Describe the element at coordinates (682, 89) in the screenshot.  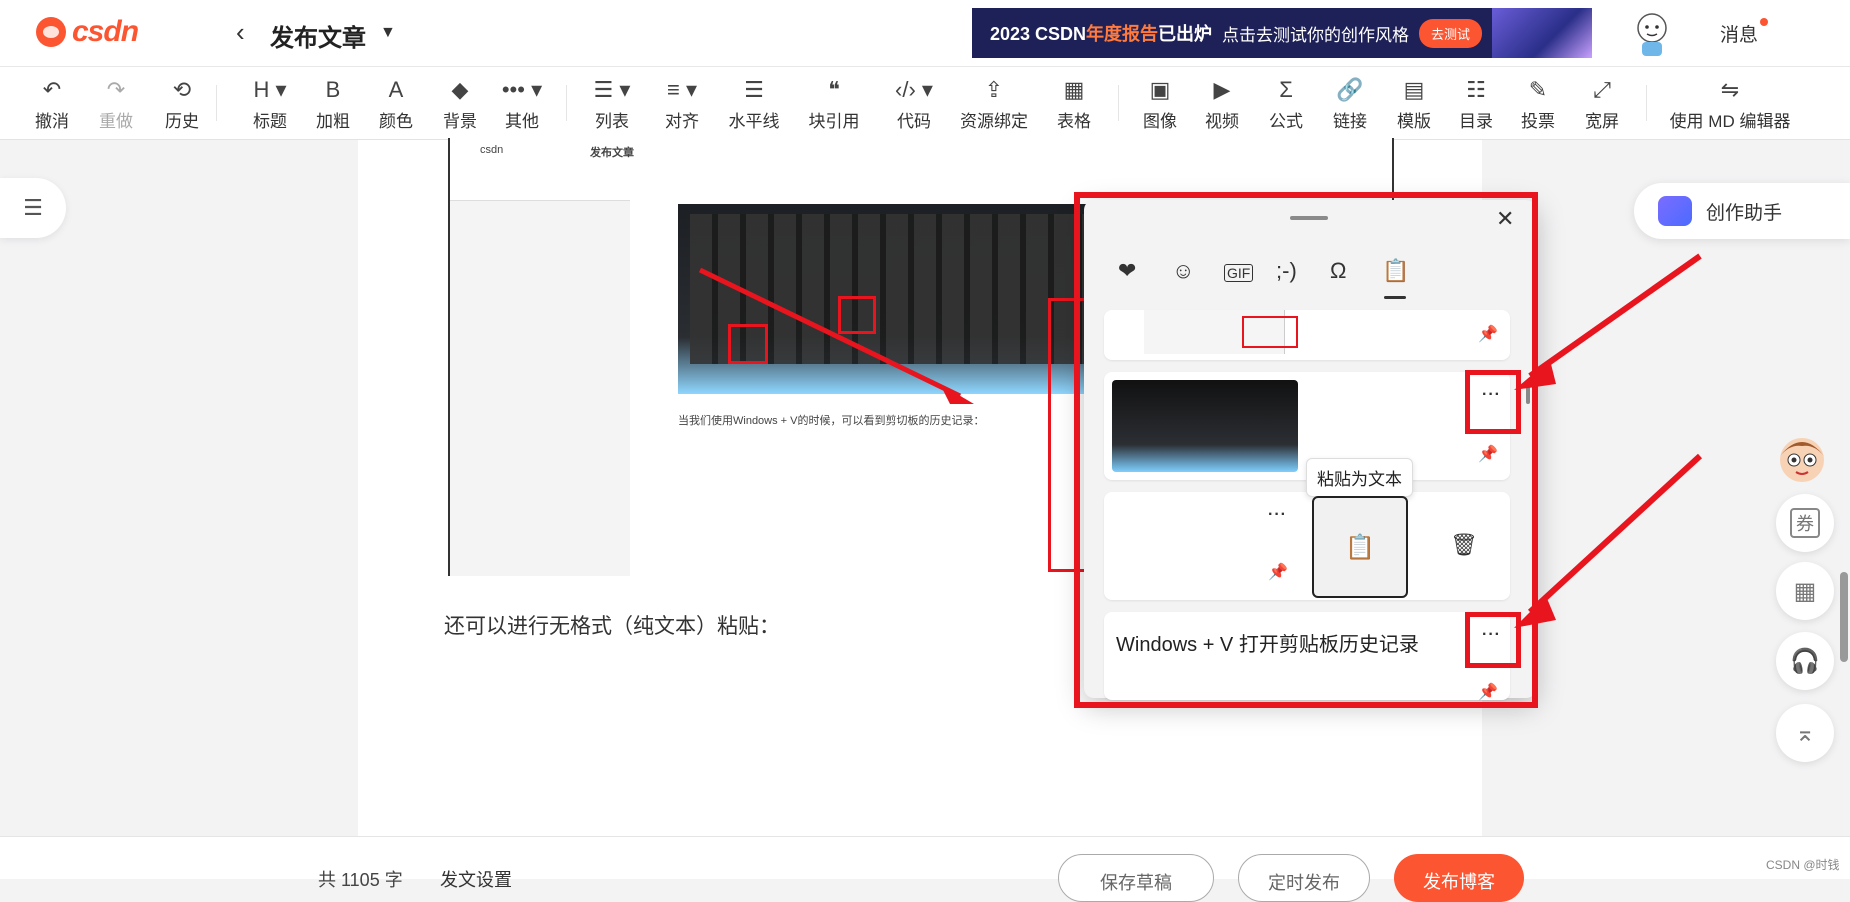
I see `align-icon: ≡ ▾` at that location.